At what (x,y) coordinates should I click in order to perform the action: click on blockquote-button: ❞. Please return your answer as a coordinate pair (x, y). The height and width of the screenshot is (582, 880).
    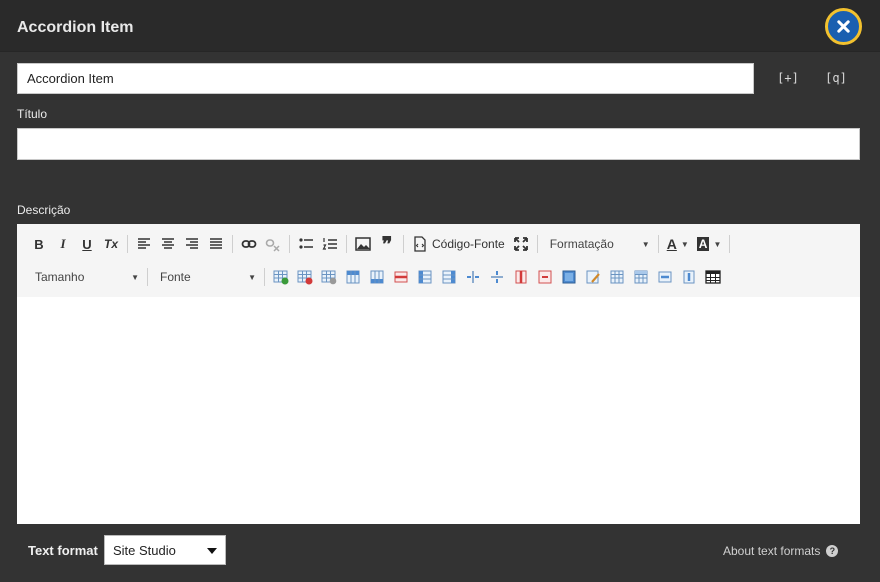
    Looking at the image, I should click on (387, 244).